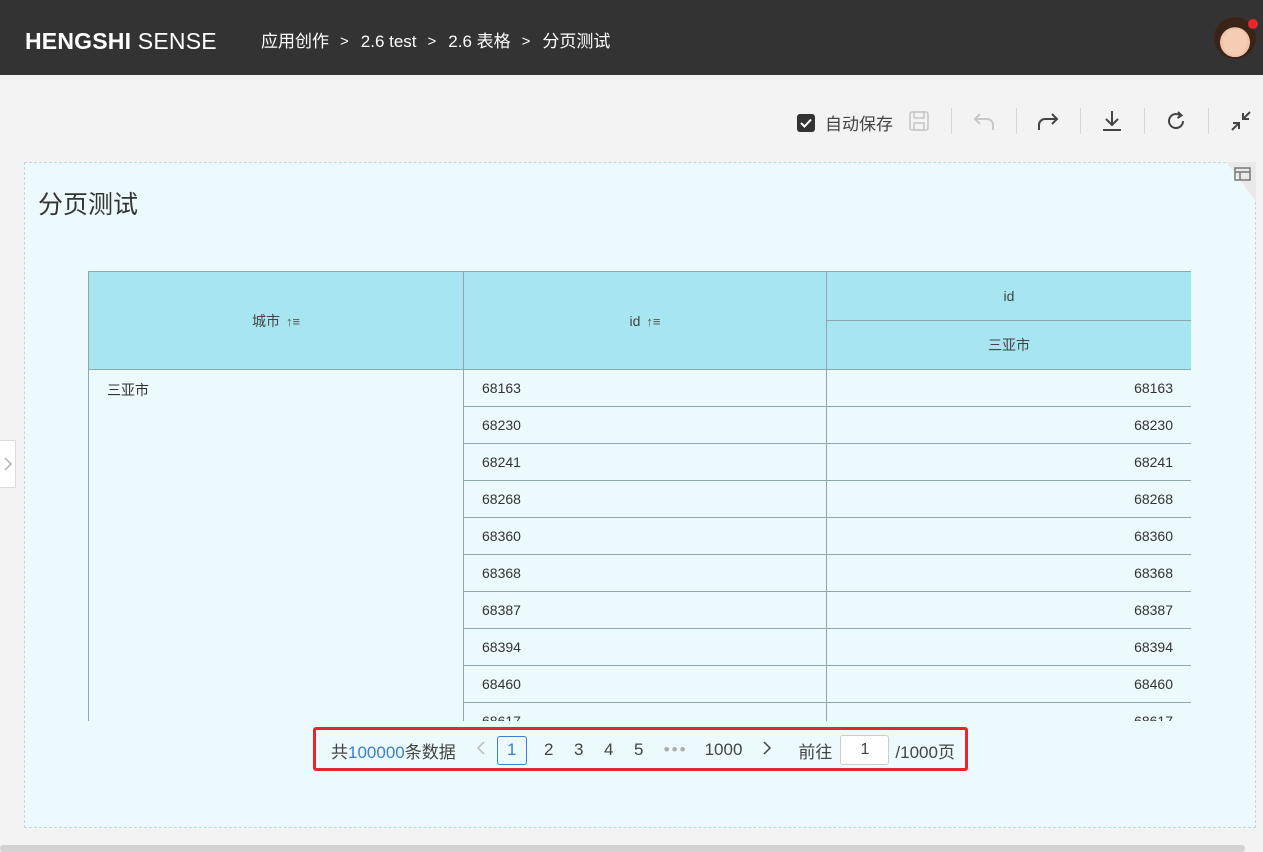  Describe the element at coordinates (676, 750) in the screenshot. I see `more-pages-ellipsis-icon: •••` at that location.